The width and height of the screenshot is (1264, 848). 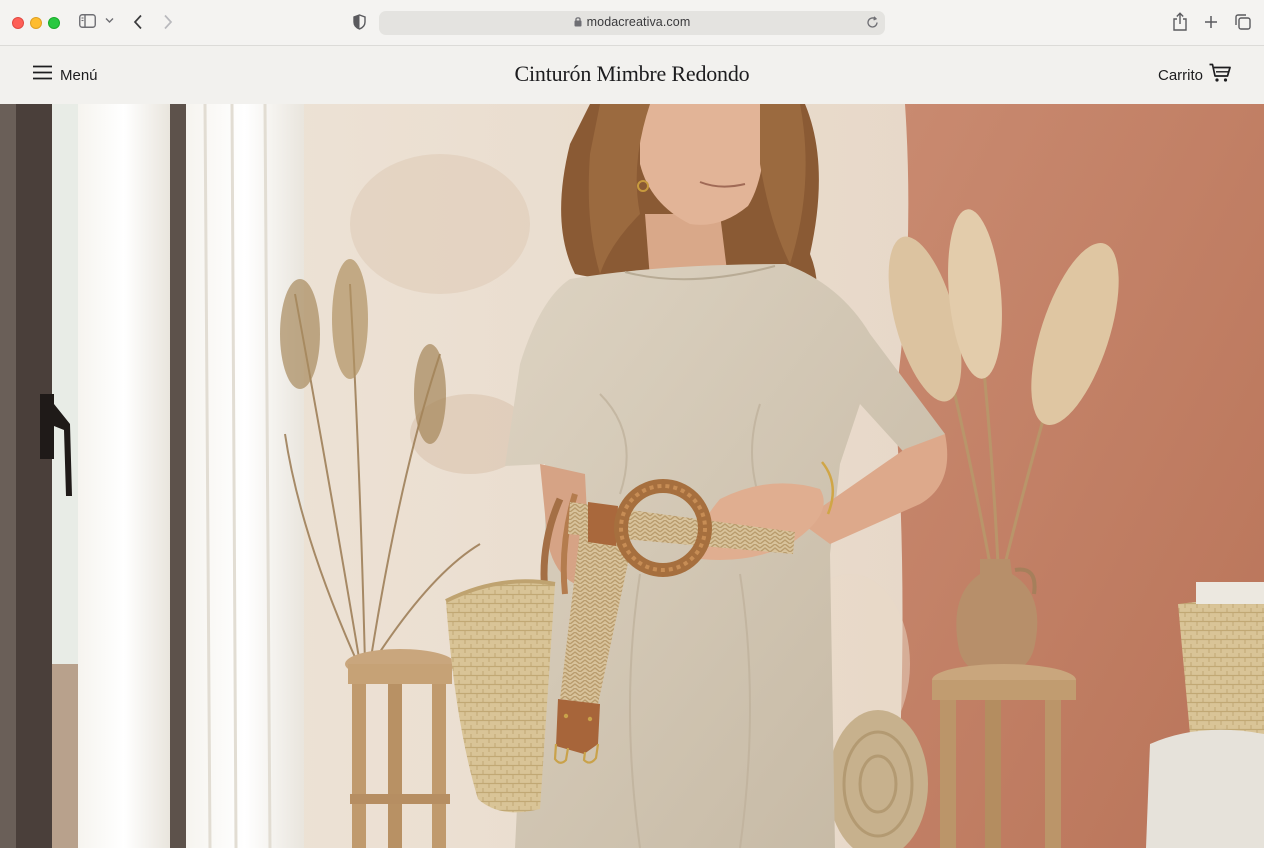 I want to click on browser-toolbar: modacreativa.com, so click(x=632, y=23).